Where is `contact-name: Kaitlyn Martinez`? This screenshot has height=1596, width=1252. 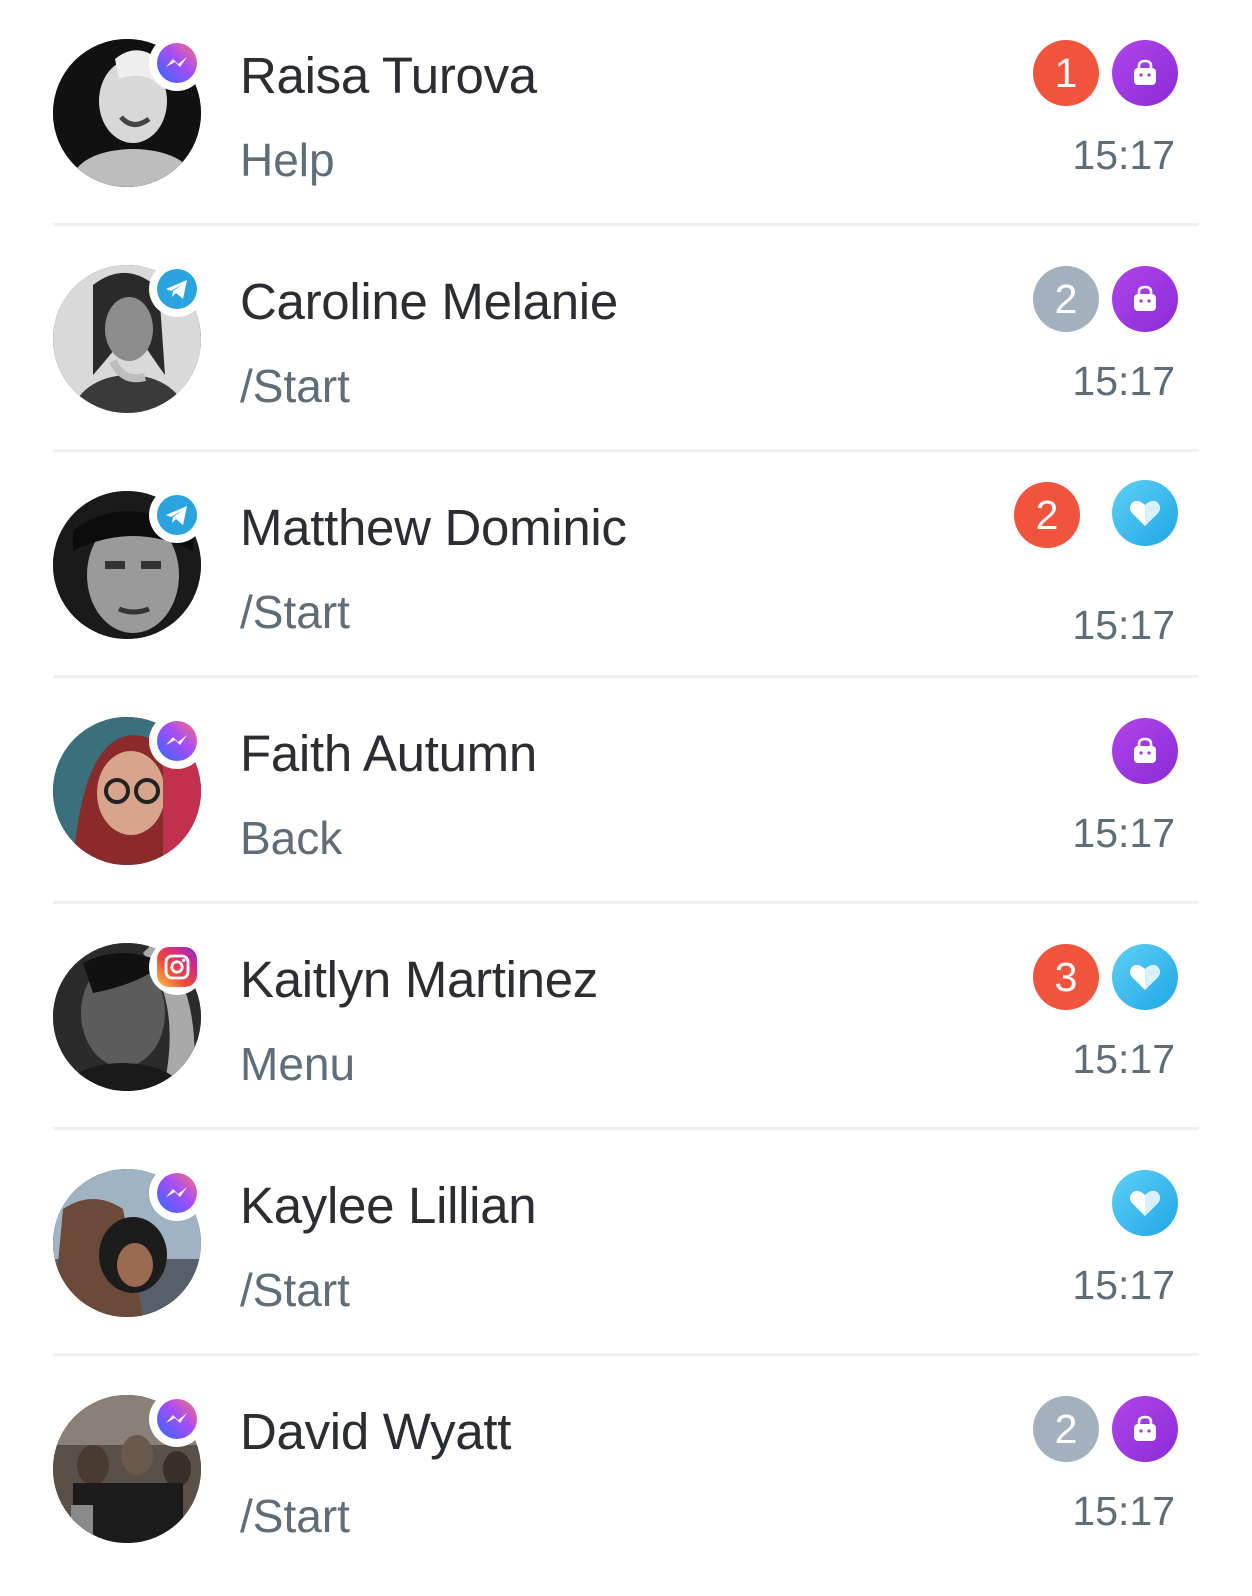
contact-name: Kaitlyn Martinez is located at coordinates (419, 979).